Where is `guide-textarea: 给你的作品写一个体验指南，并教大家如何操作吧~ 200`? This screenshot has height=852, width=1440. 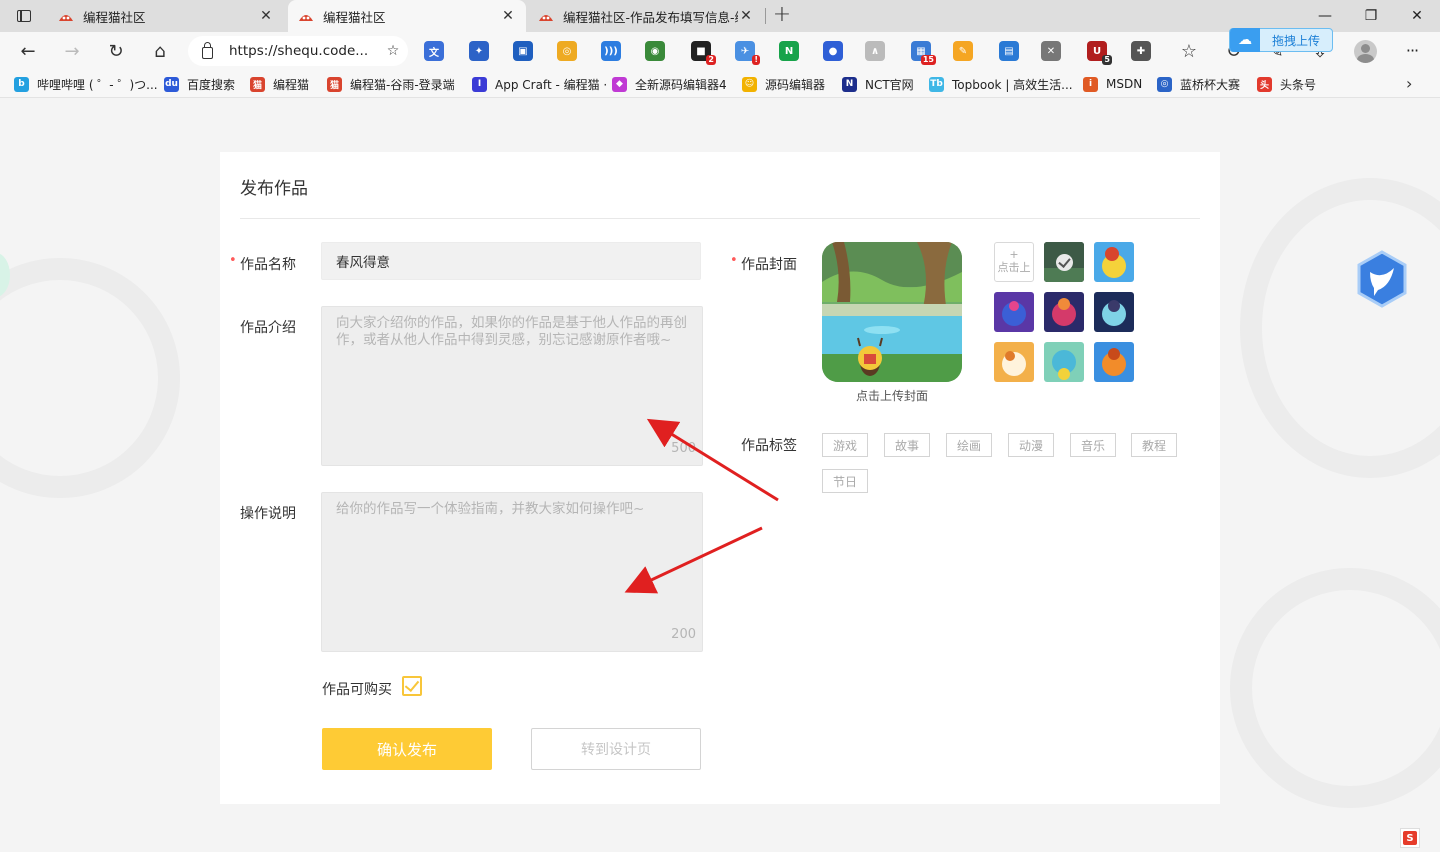 guide-textarea: 给你的作品写一个体验指南，并教大家如何操作吧~ 200 is located at coordinates (512, 572).